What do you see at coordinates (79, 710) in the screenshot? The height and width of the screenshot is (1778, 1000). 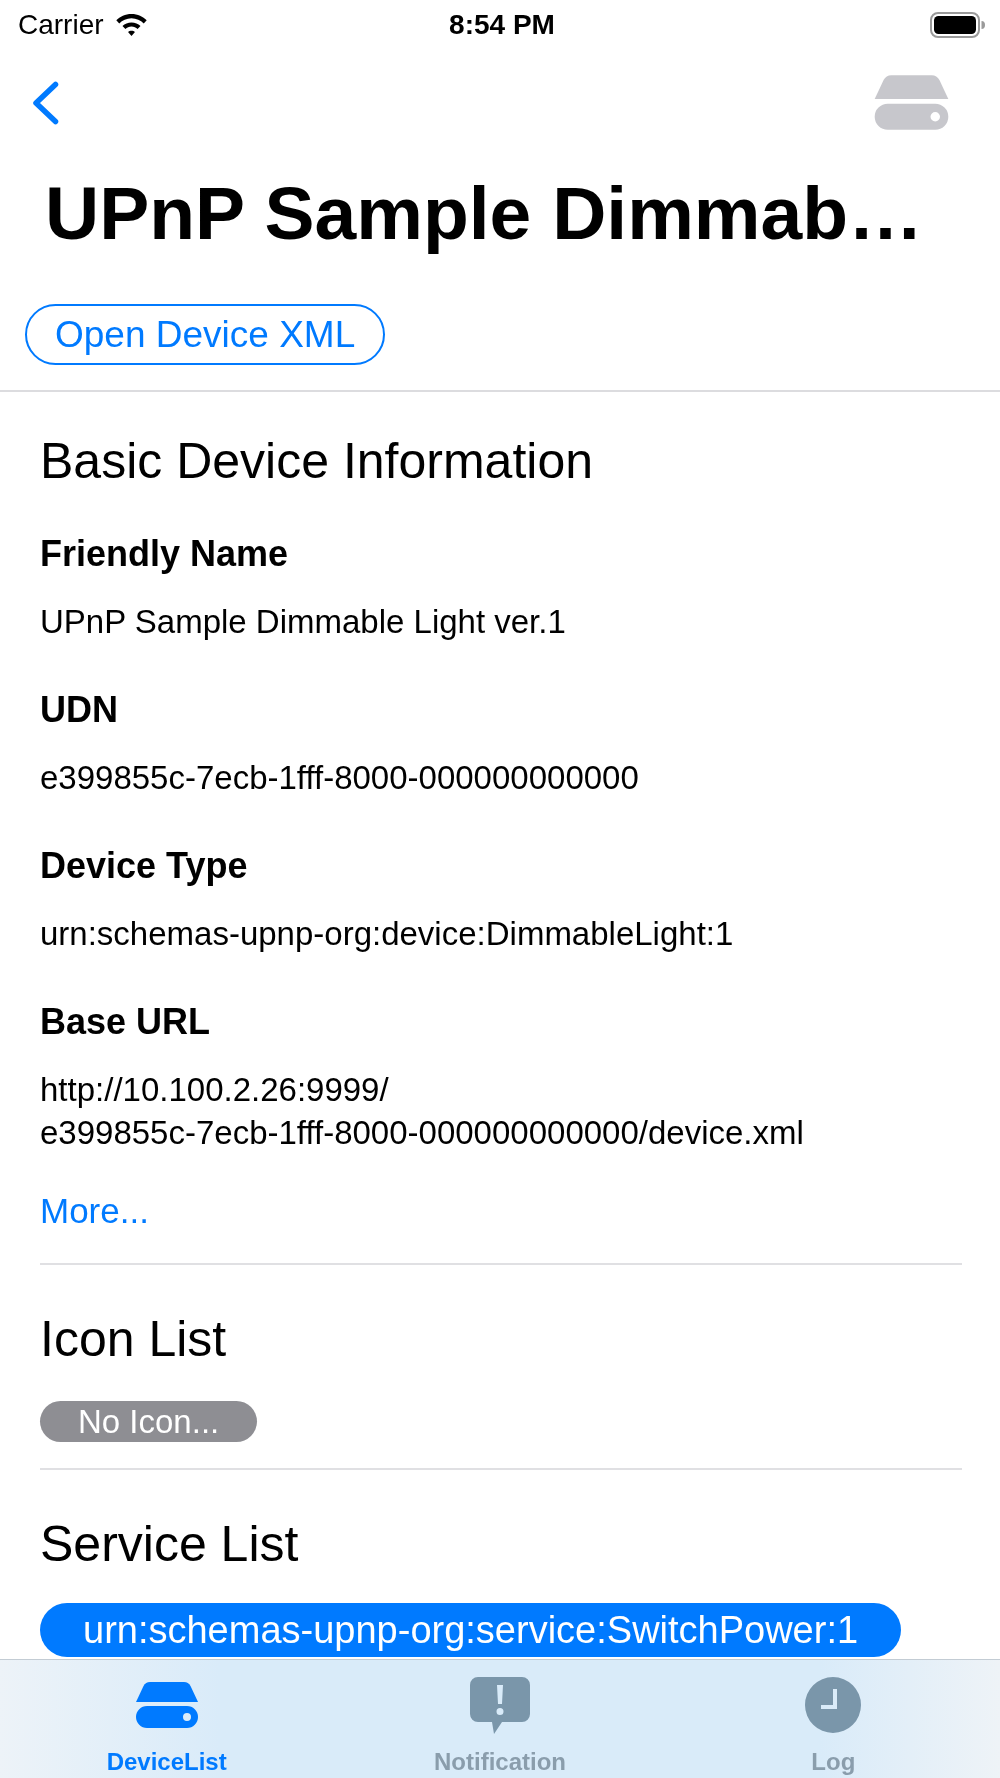 I see `field-label: UDN` at bounding box center [79, 710].